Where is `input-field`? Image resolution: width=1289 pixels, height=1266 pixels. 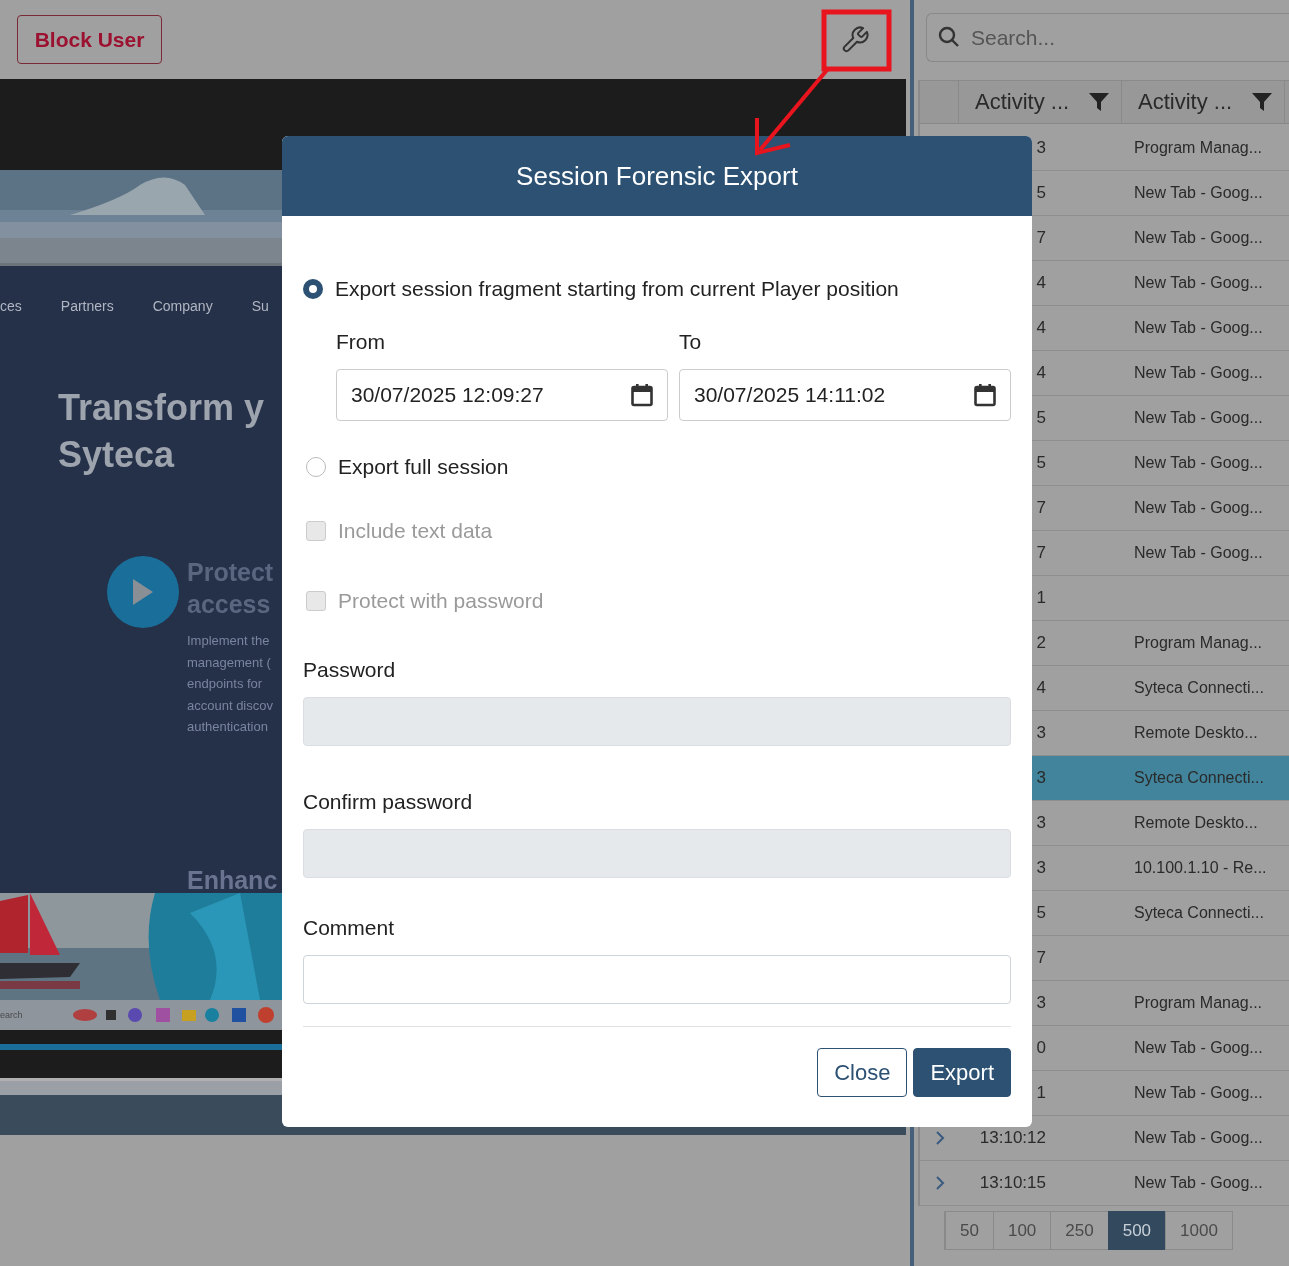 input-field is located at coordinates (657, 979).